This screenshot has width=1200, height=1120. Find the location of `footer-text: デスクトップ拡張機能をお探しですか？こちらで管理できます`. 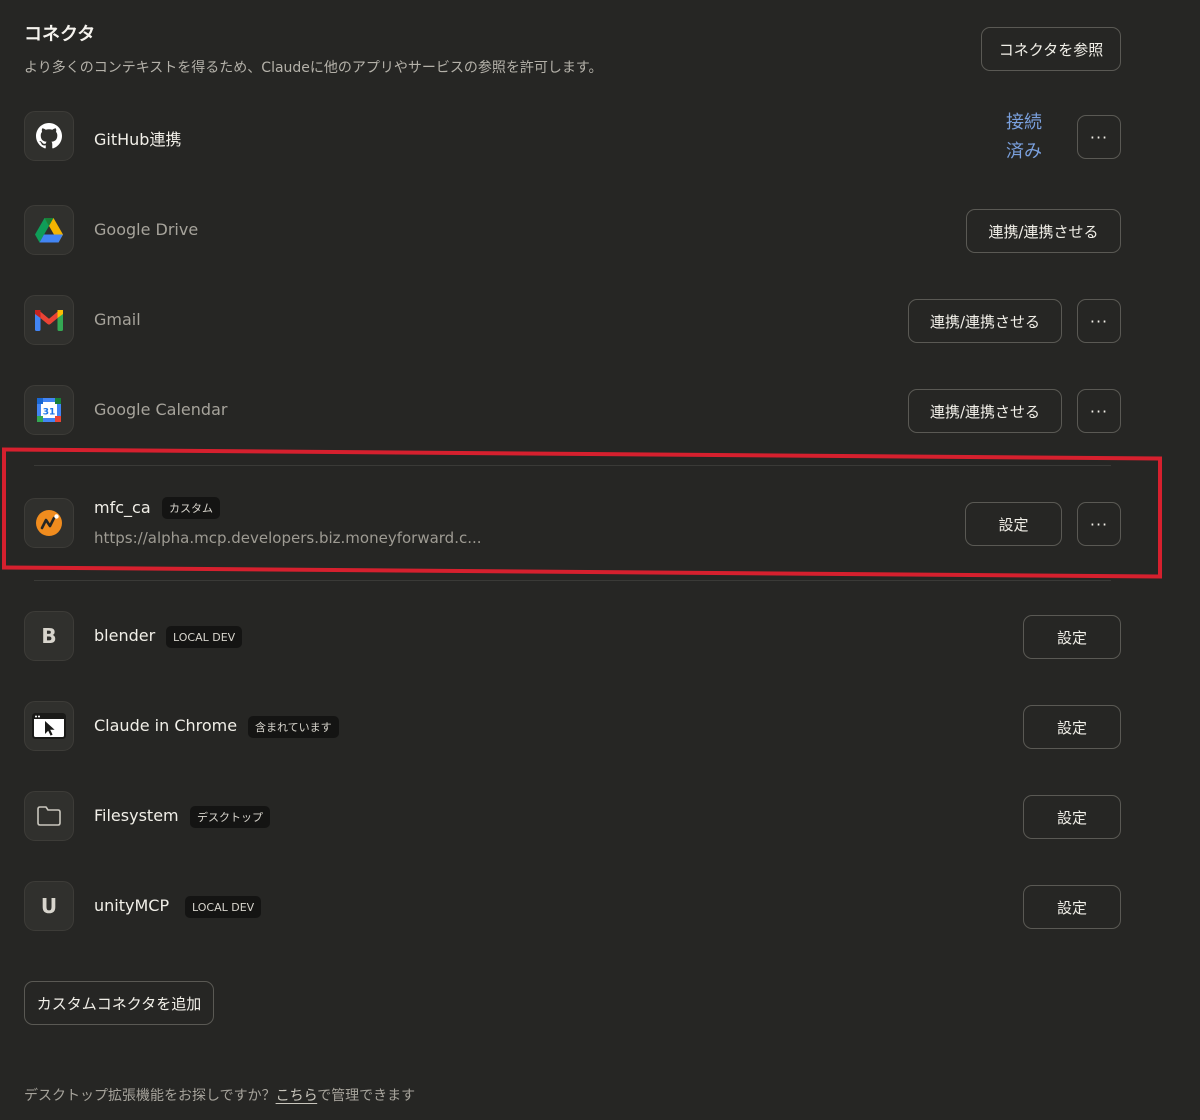

footer-text: デスクトップ拡張機能をお探しですか？こちらで管理できます is located at coordinates (219, 1095).